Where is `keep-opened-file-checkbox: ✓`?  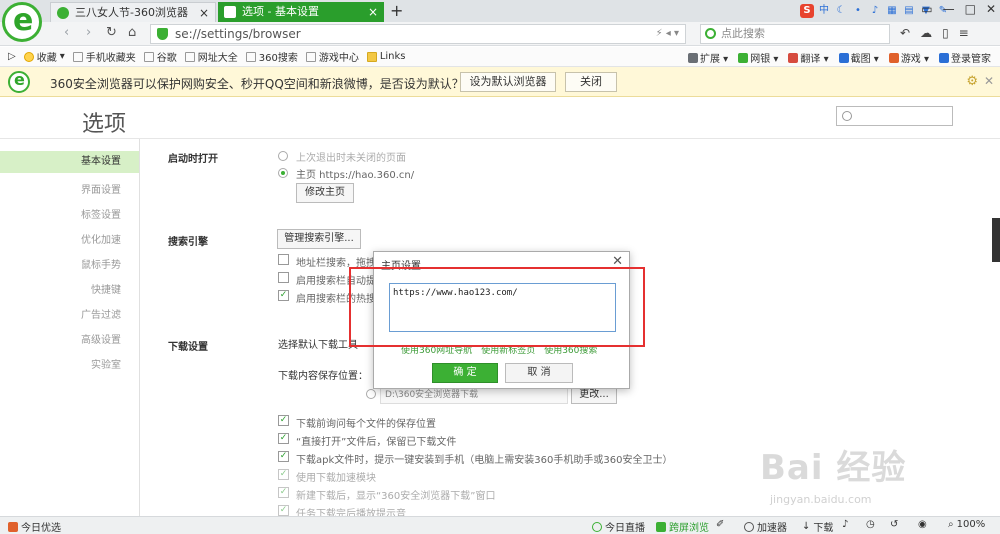
keep-opened-file-checkbox: ✓ is located at coordinates (283, 438).